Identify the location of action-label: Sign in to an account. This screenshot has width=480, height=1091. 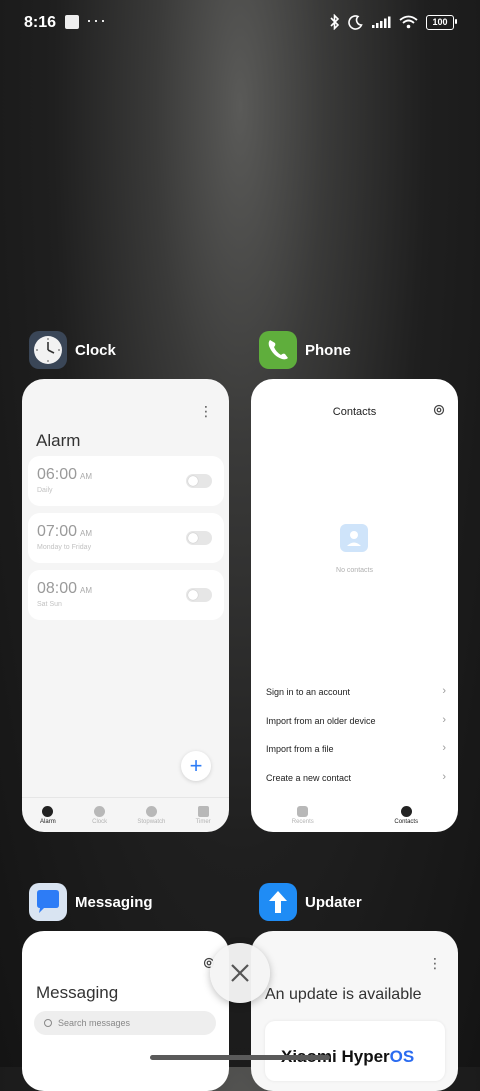
(308, 692).